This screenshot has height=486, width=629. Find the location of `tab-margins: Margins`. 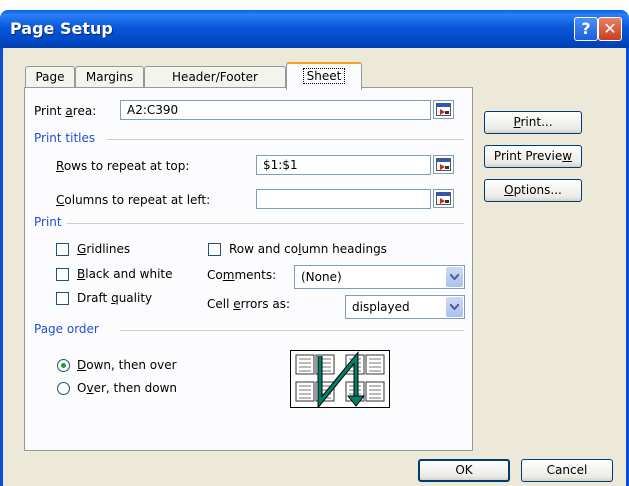

tab-margins: Margins is located at coordinates (109, 77).